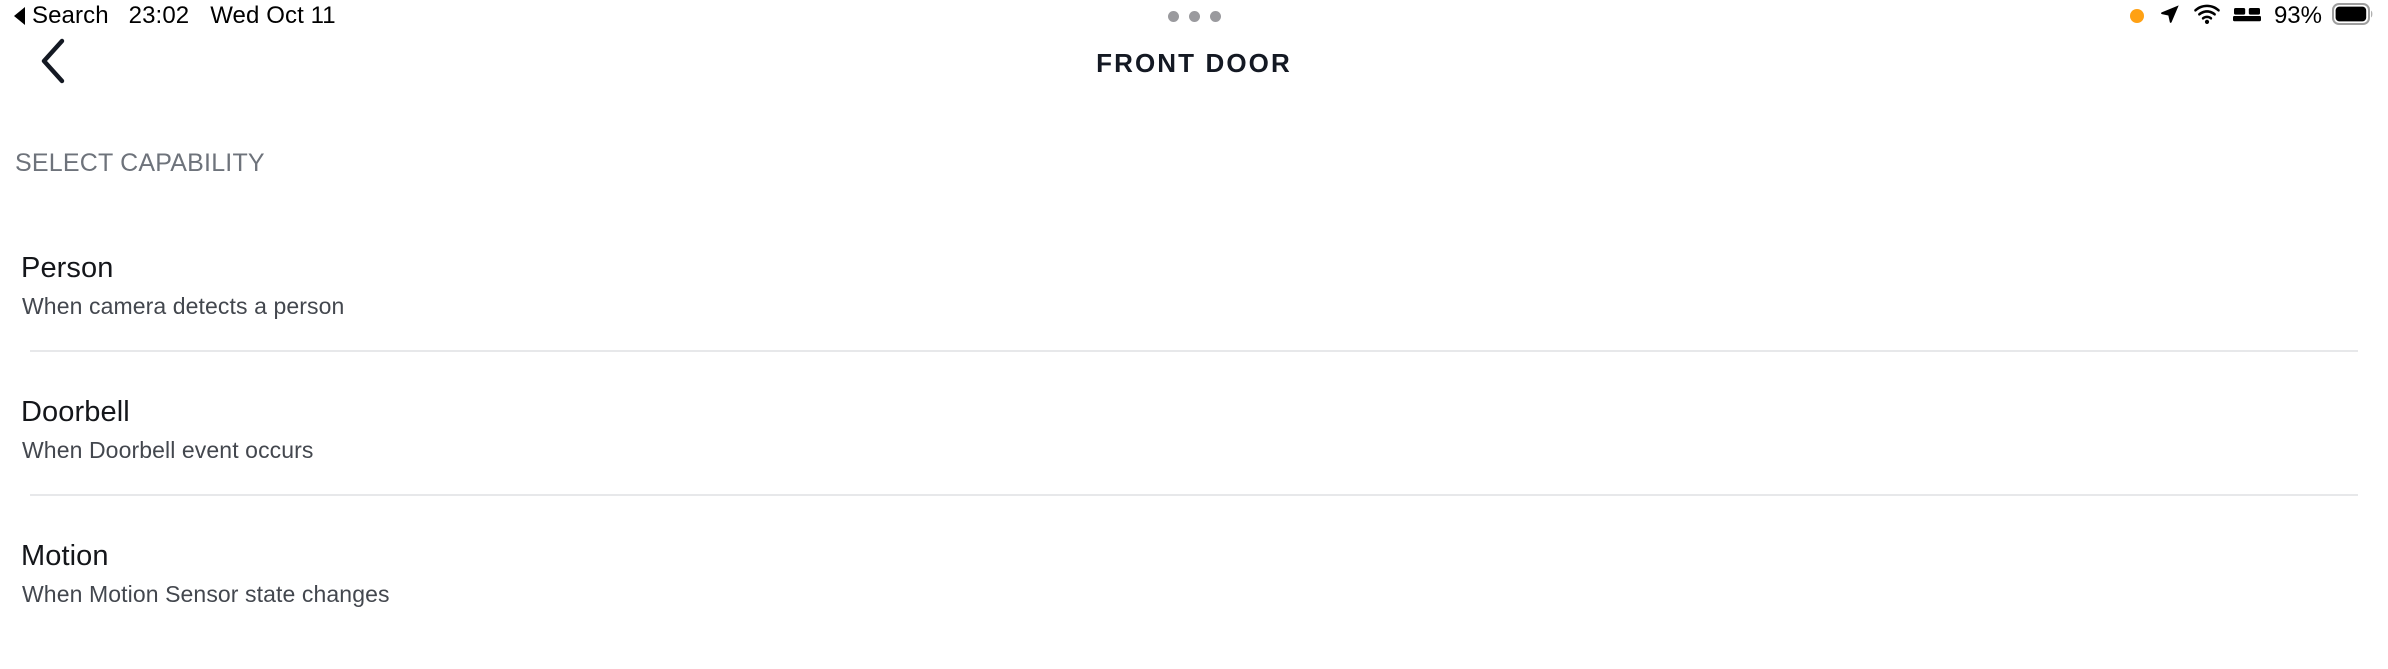 Image resolution: width=2388 pixels, height=669 pixels. What do you see at coordinates (2353, 16) in the screenshot?
I see `battery-icon` at bounding box center [2353, 16].